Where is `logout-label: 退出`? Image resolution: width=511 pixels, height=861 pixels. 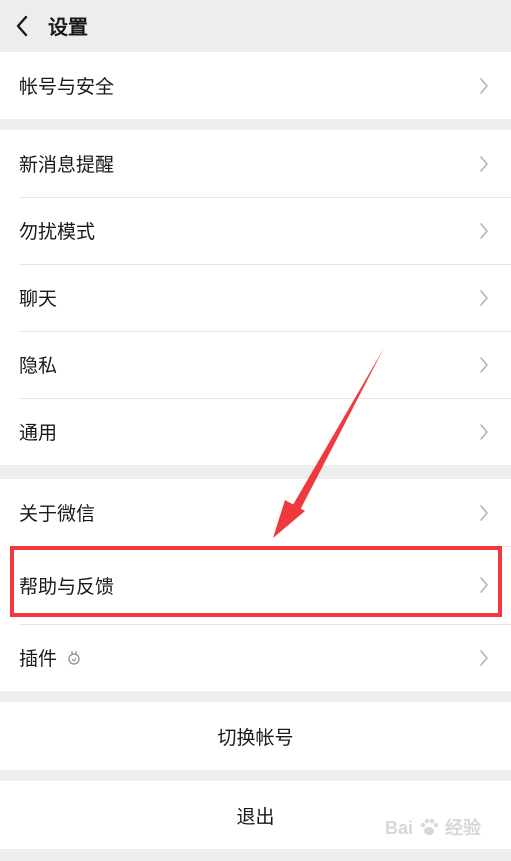 logout-label: 退出 is located at coordinates (255, 816).